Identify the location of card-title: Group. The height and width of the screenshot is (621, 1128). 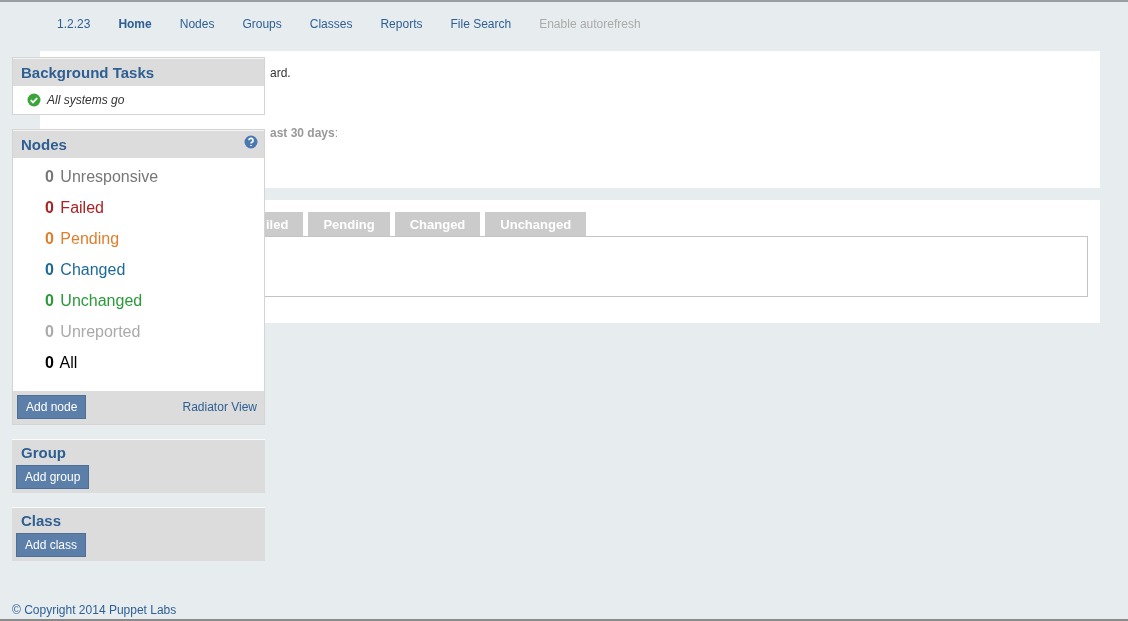
(43, 453).